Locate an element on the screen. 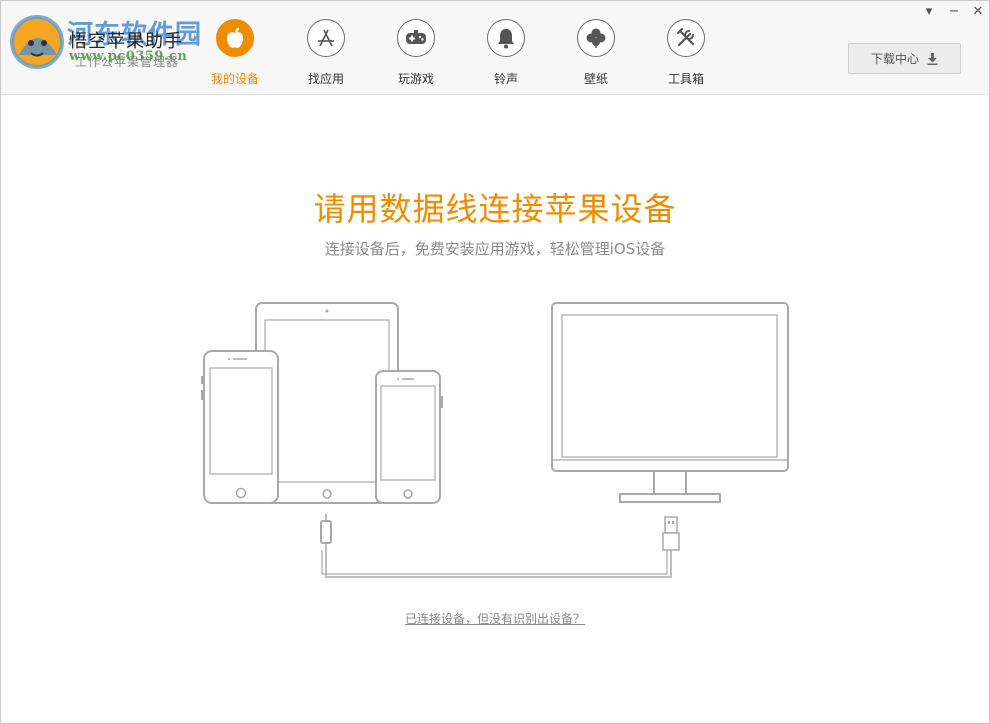 Image resolution: width=990 pixels, height=724 pixels. help-link-container: 已连接设备，但没有识别出设备？ is located at coordinates (495, 618).